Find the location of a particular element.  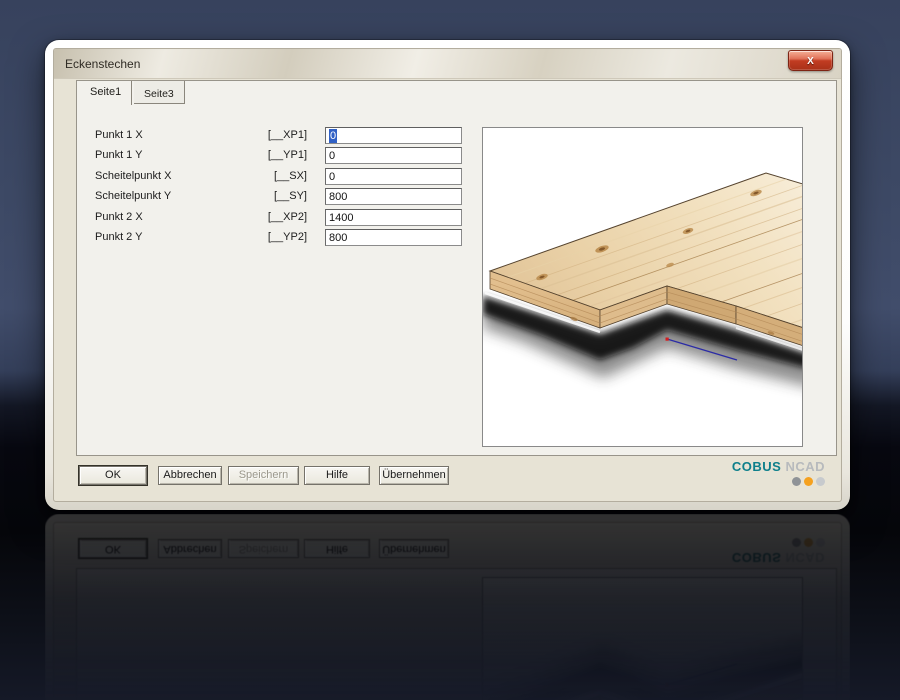

wood-grain is located at coordinates (646, 696).